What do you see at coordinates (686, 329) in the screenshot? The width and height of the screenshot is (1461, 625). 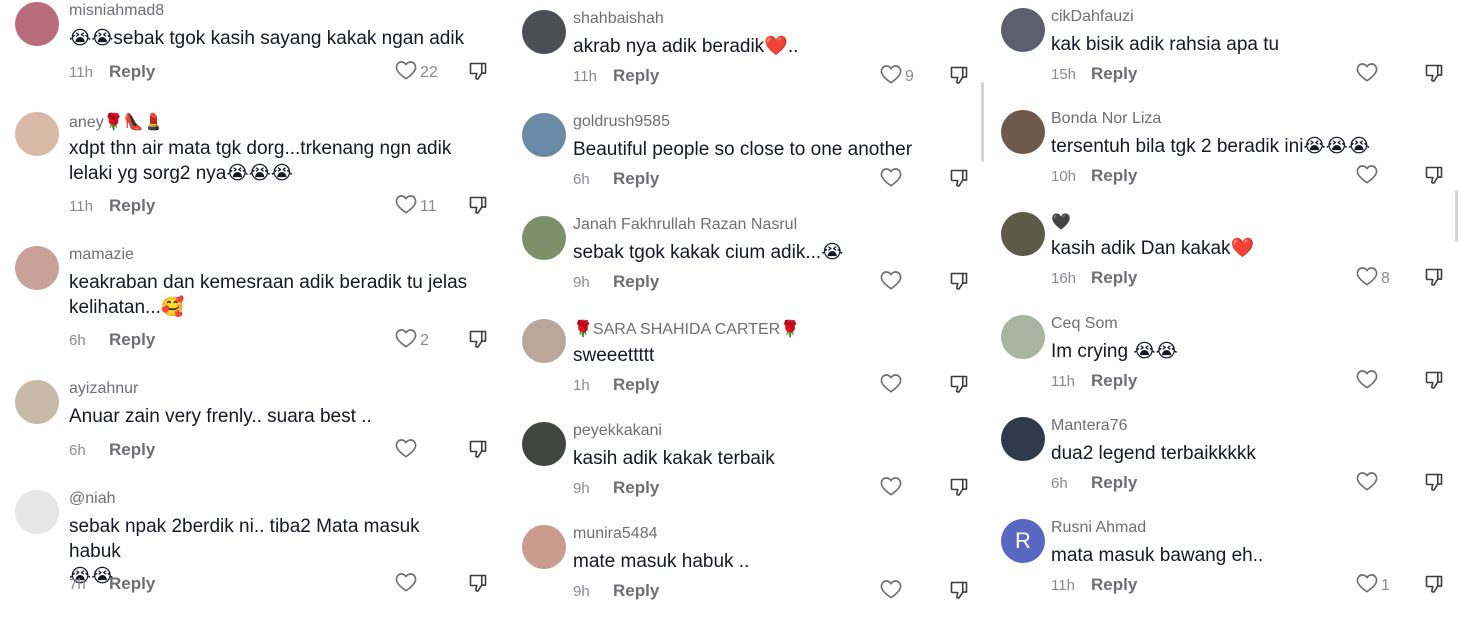 I see `comment-username: 🌹SARA SHAHIDA CARTER🌹` at bounding box center [686, 329].